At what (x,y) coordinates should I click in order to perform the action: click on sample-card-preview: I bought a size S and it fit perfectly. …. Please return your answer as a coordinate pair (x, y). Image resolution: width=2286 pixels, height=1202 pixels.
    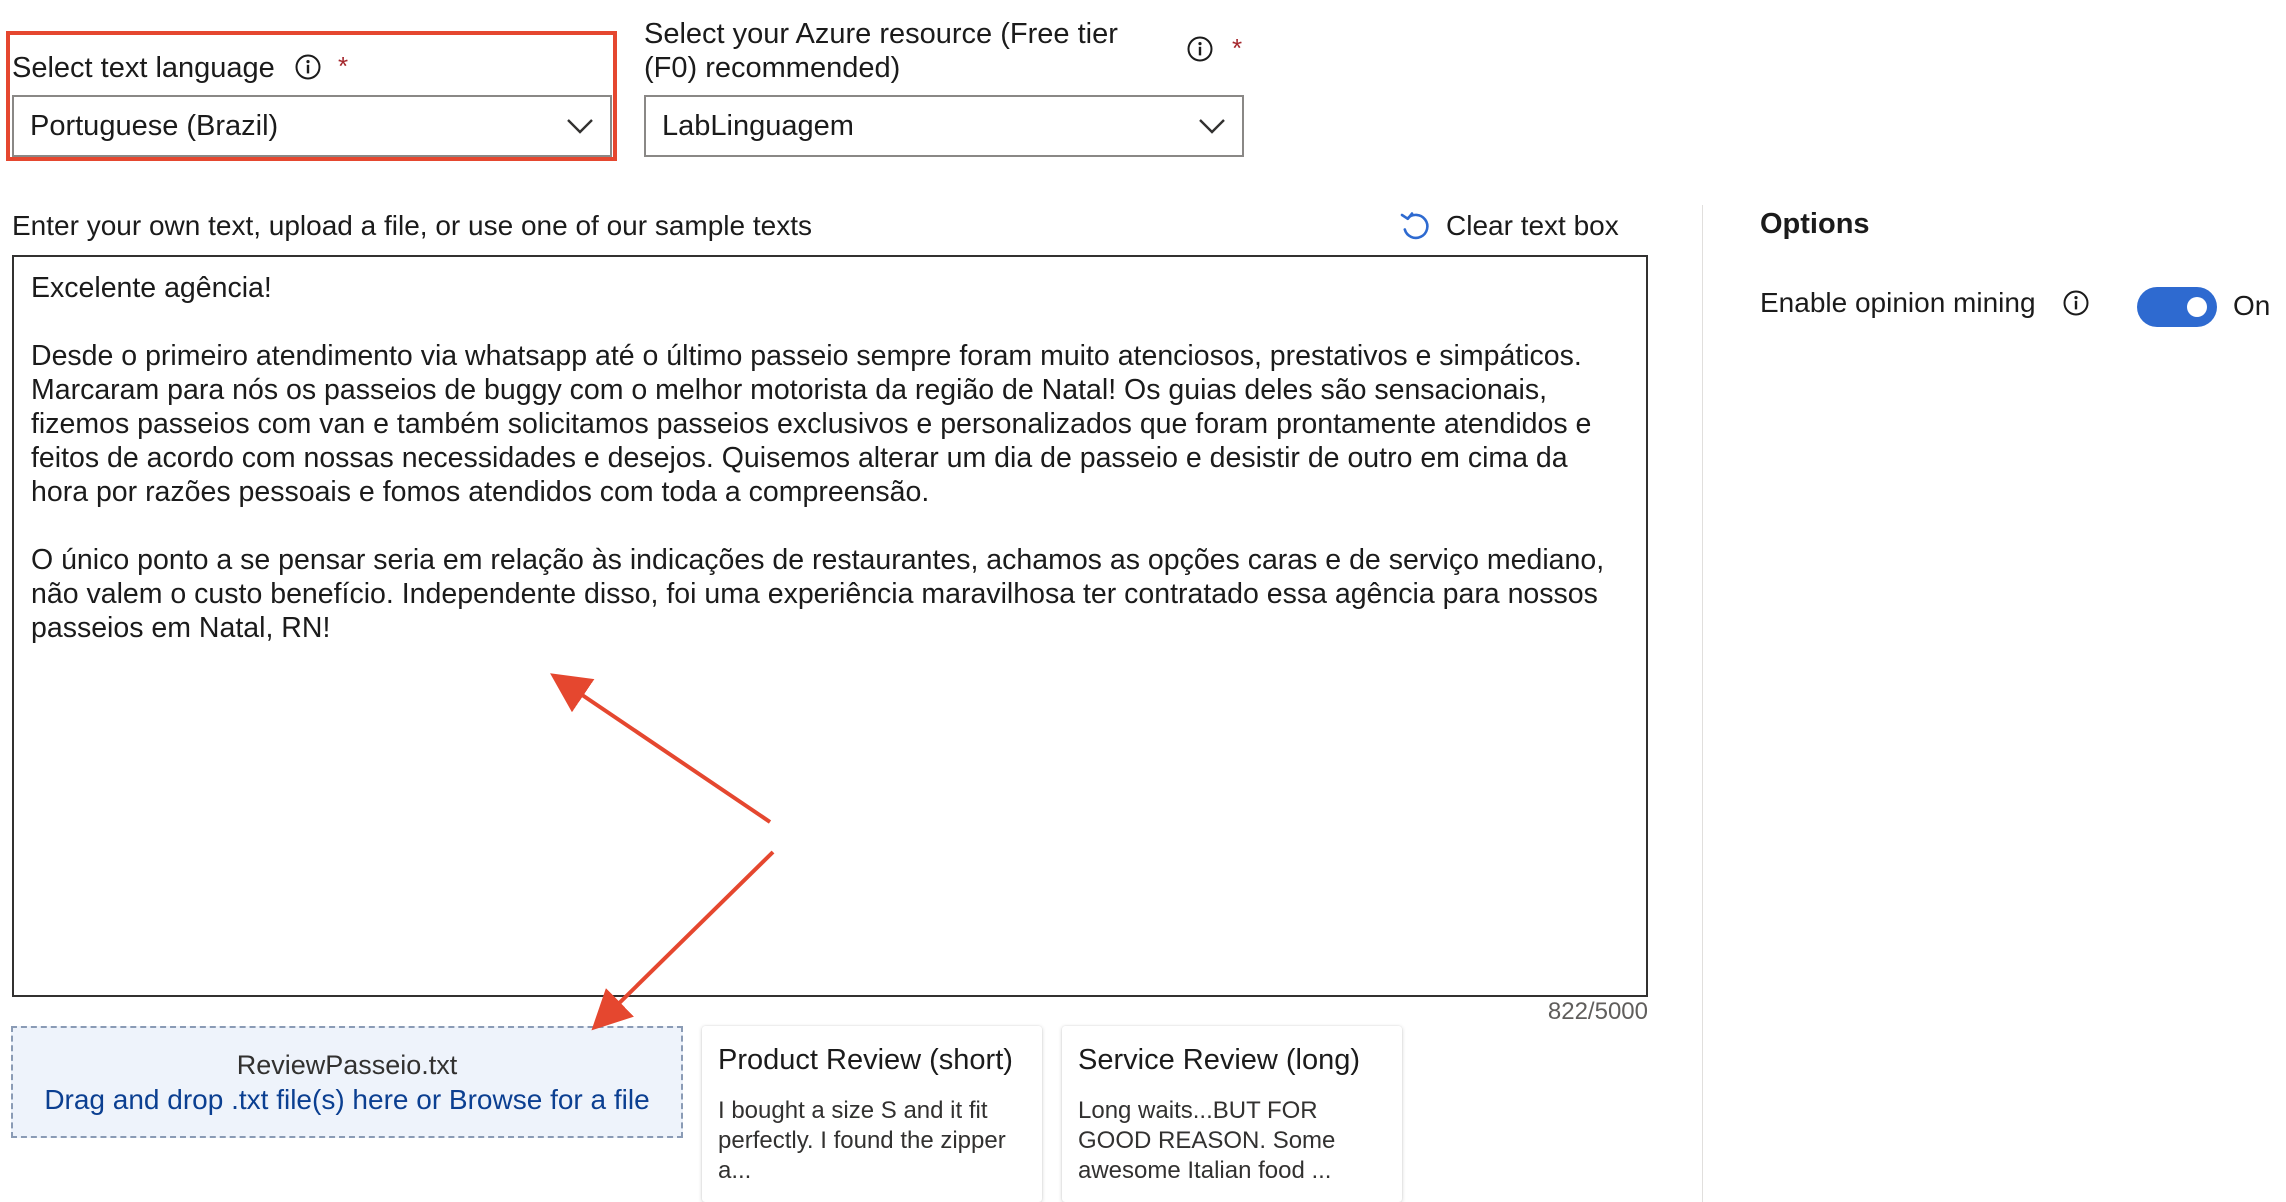
    Looking at the image, I should click on (862, 1140).